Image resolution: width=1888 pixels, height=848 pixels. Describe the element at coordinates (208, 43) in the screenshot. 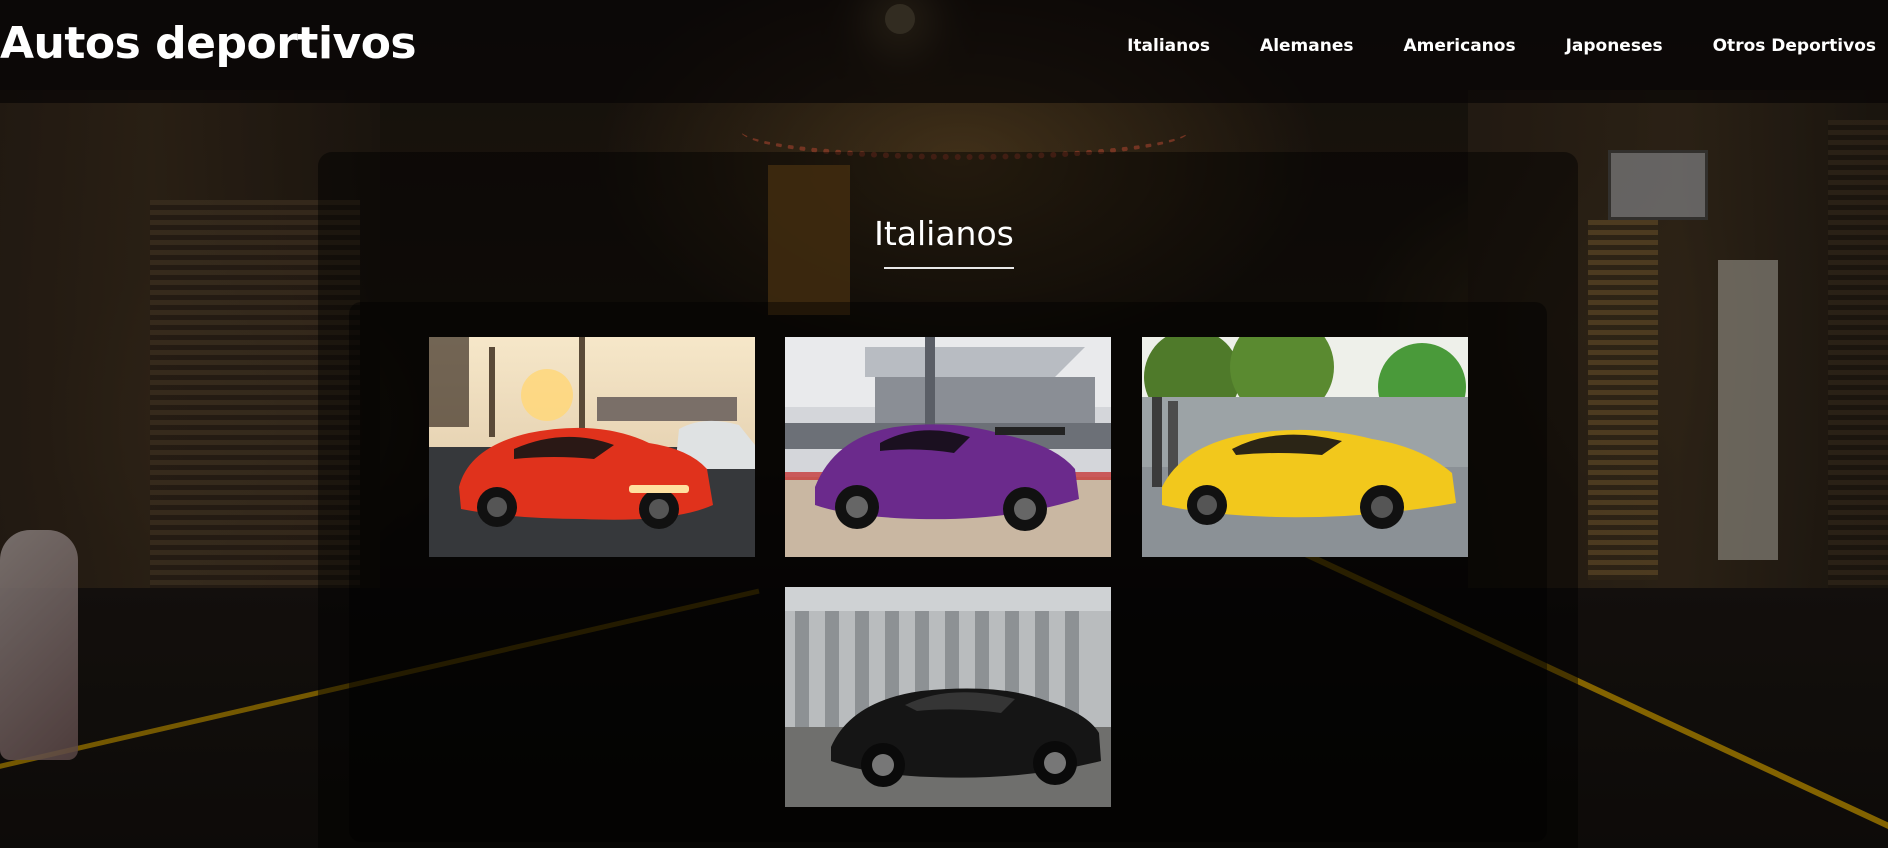

I see `site-title: Autos deportivos` at that location.